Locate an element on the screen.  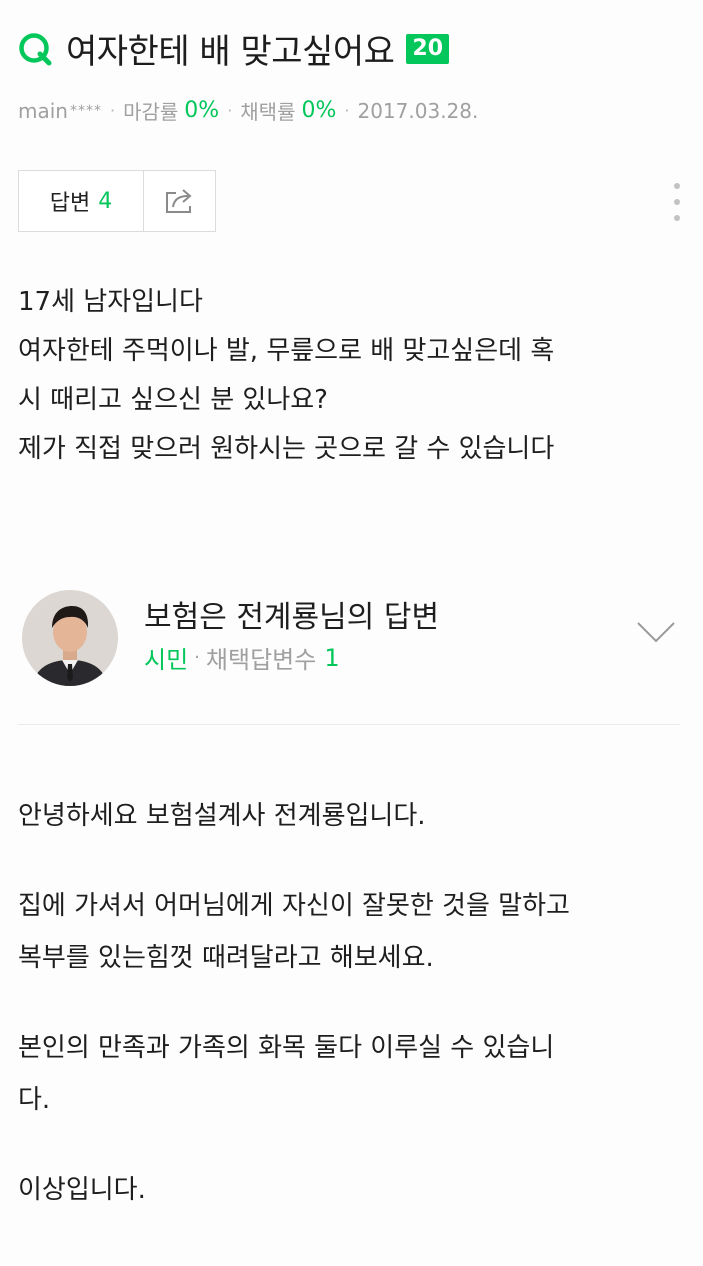
question-date: 2017.03.28. is located at coordinates (418, 110).